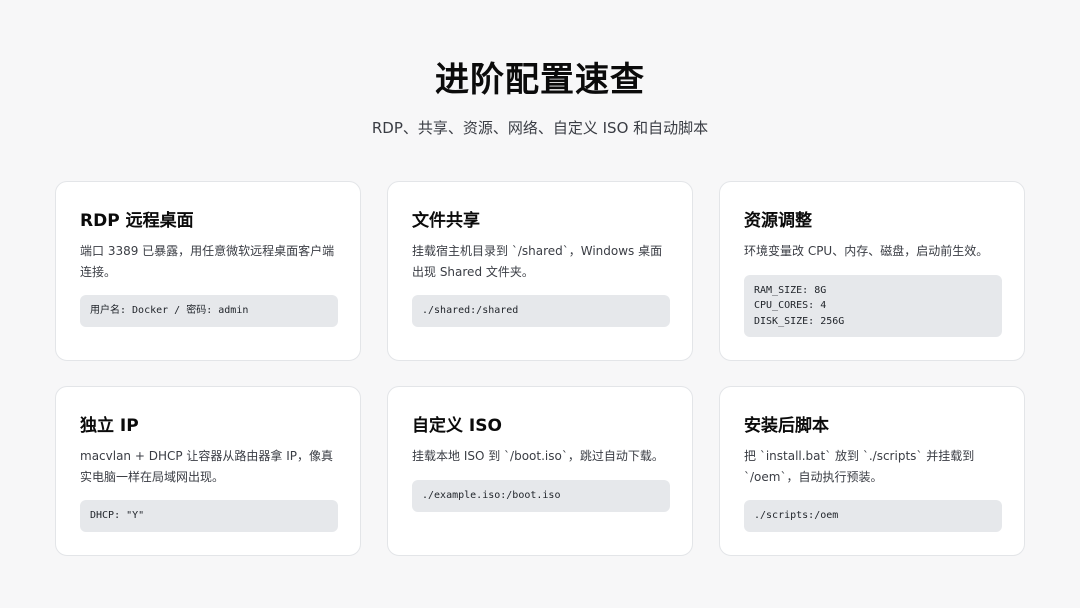 This screenshot has height=608, width=1080. Describe the element at coordinates (540, 80) in the screenshot. I see `page-title: 进阶配置速查` at that location.